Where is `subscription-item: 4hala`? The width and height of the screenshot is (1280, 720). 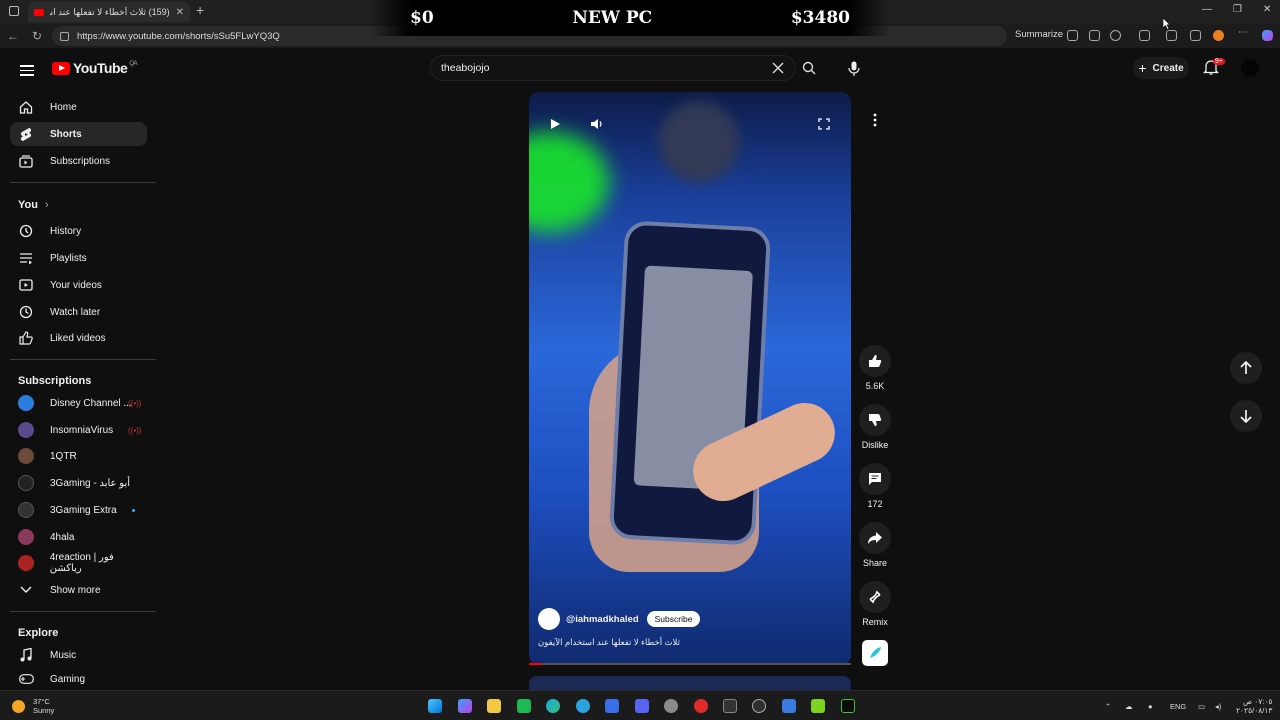
subscription-item: 4hala is located at coordinates (78, 537).